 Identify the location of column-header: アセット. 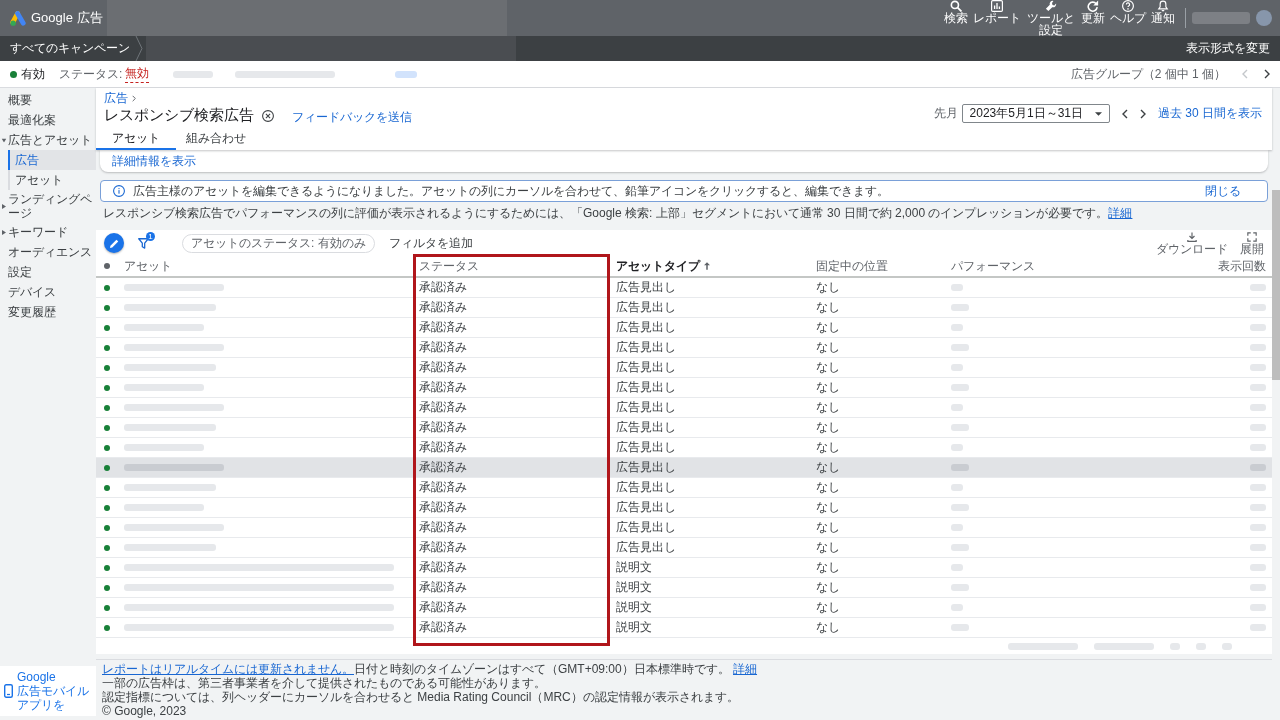
(265, 266).